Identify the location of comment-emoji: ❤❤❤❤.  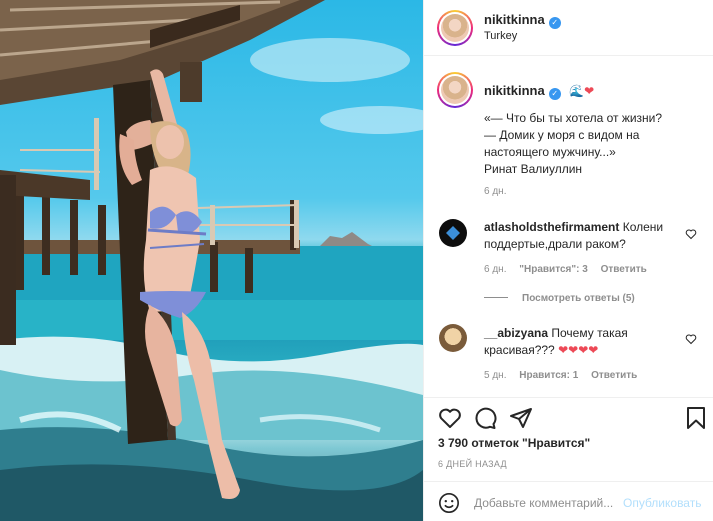
(578, 350).